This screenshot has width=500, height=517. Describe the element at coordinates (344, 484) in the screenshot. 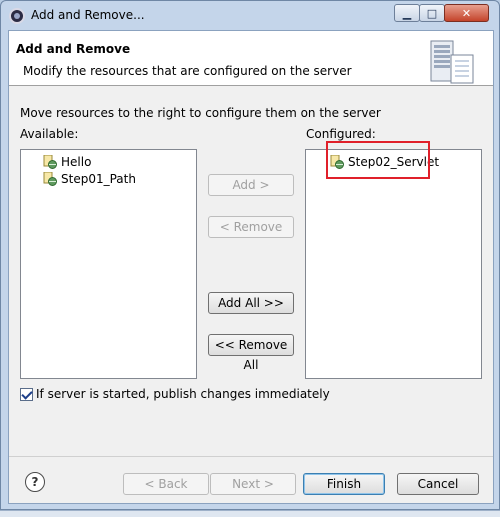

I see `finish-button: Finish` at that location.